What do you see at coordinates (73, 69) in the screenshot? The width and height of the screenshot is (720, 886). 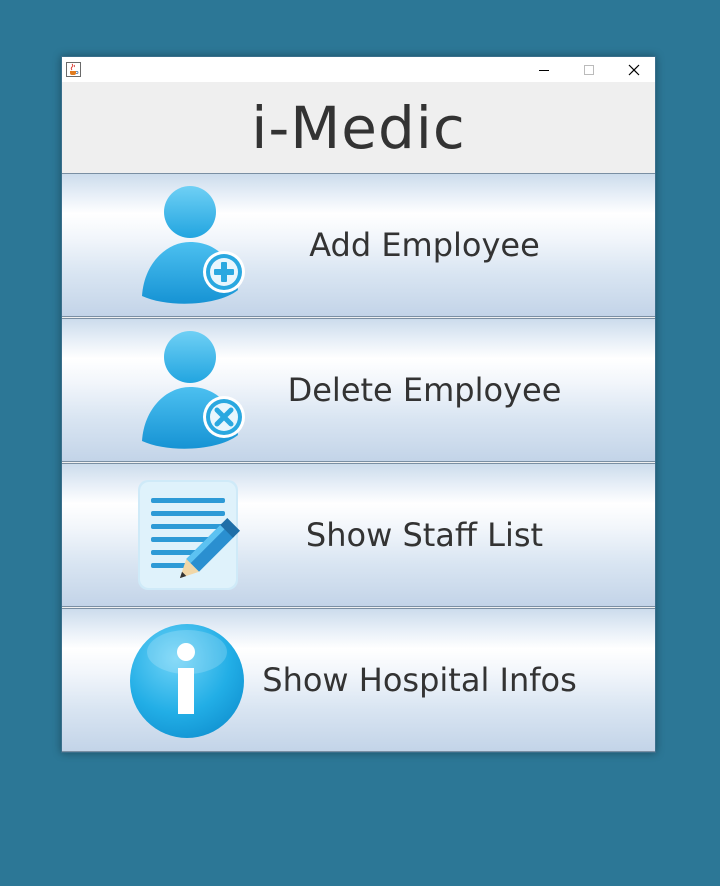 I see `java-coffee-icon` at bounding box center [73, 69].